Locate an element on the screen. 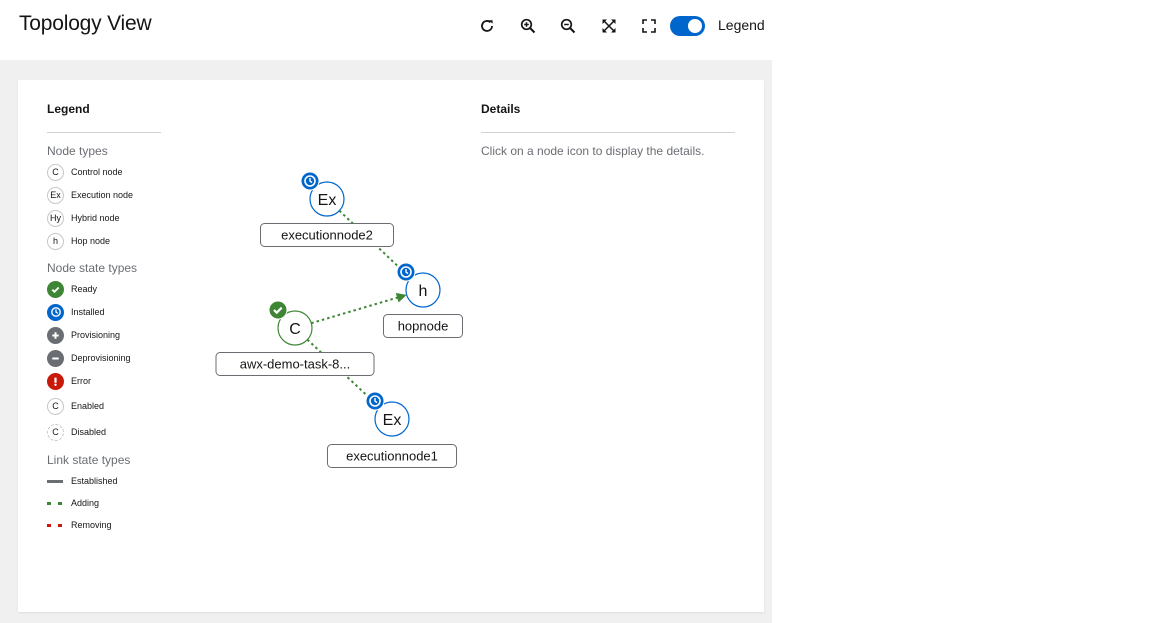 Image resolution: width=1152 pixels, height=623 pixels. node-executionnode1: Ex is located at coordinates (387, 414).